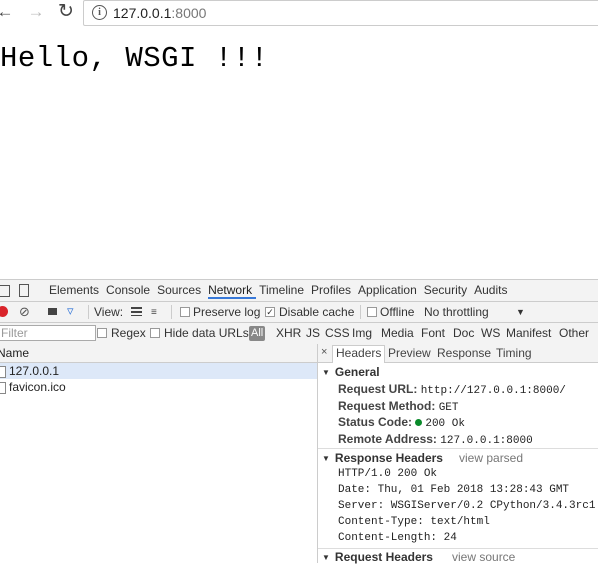 The image size is (598, 564). I want to click on response-headers-title: Response Headers, so click(388, 458).